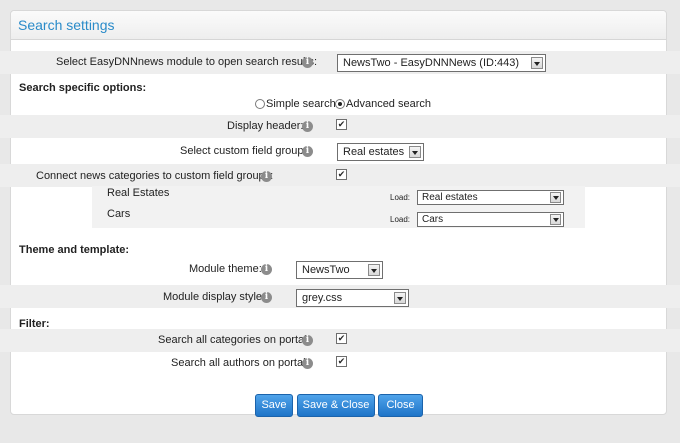 The width and height of the screenshot is (680, 443). What do you see at coordinates (374, 152) in the screenshot?
I see `custom-field-group-value: Real estates` at bounding box center [374, 152].